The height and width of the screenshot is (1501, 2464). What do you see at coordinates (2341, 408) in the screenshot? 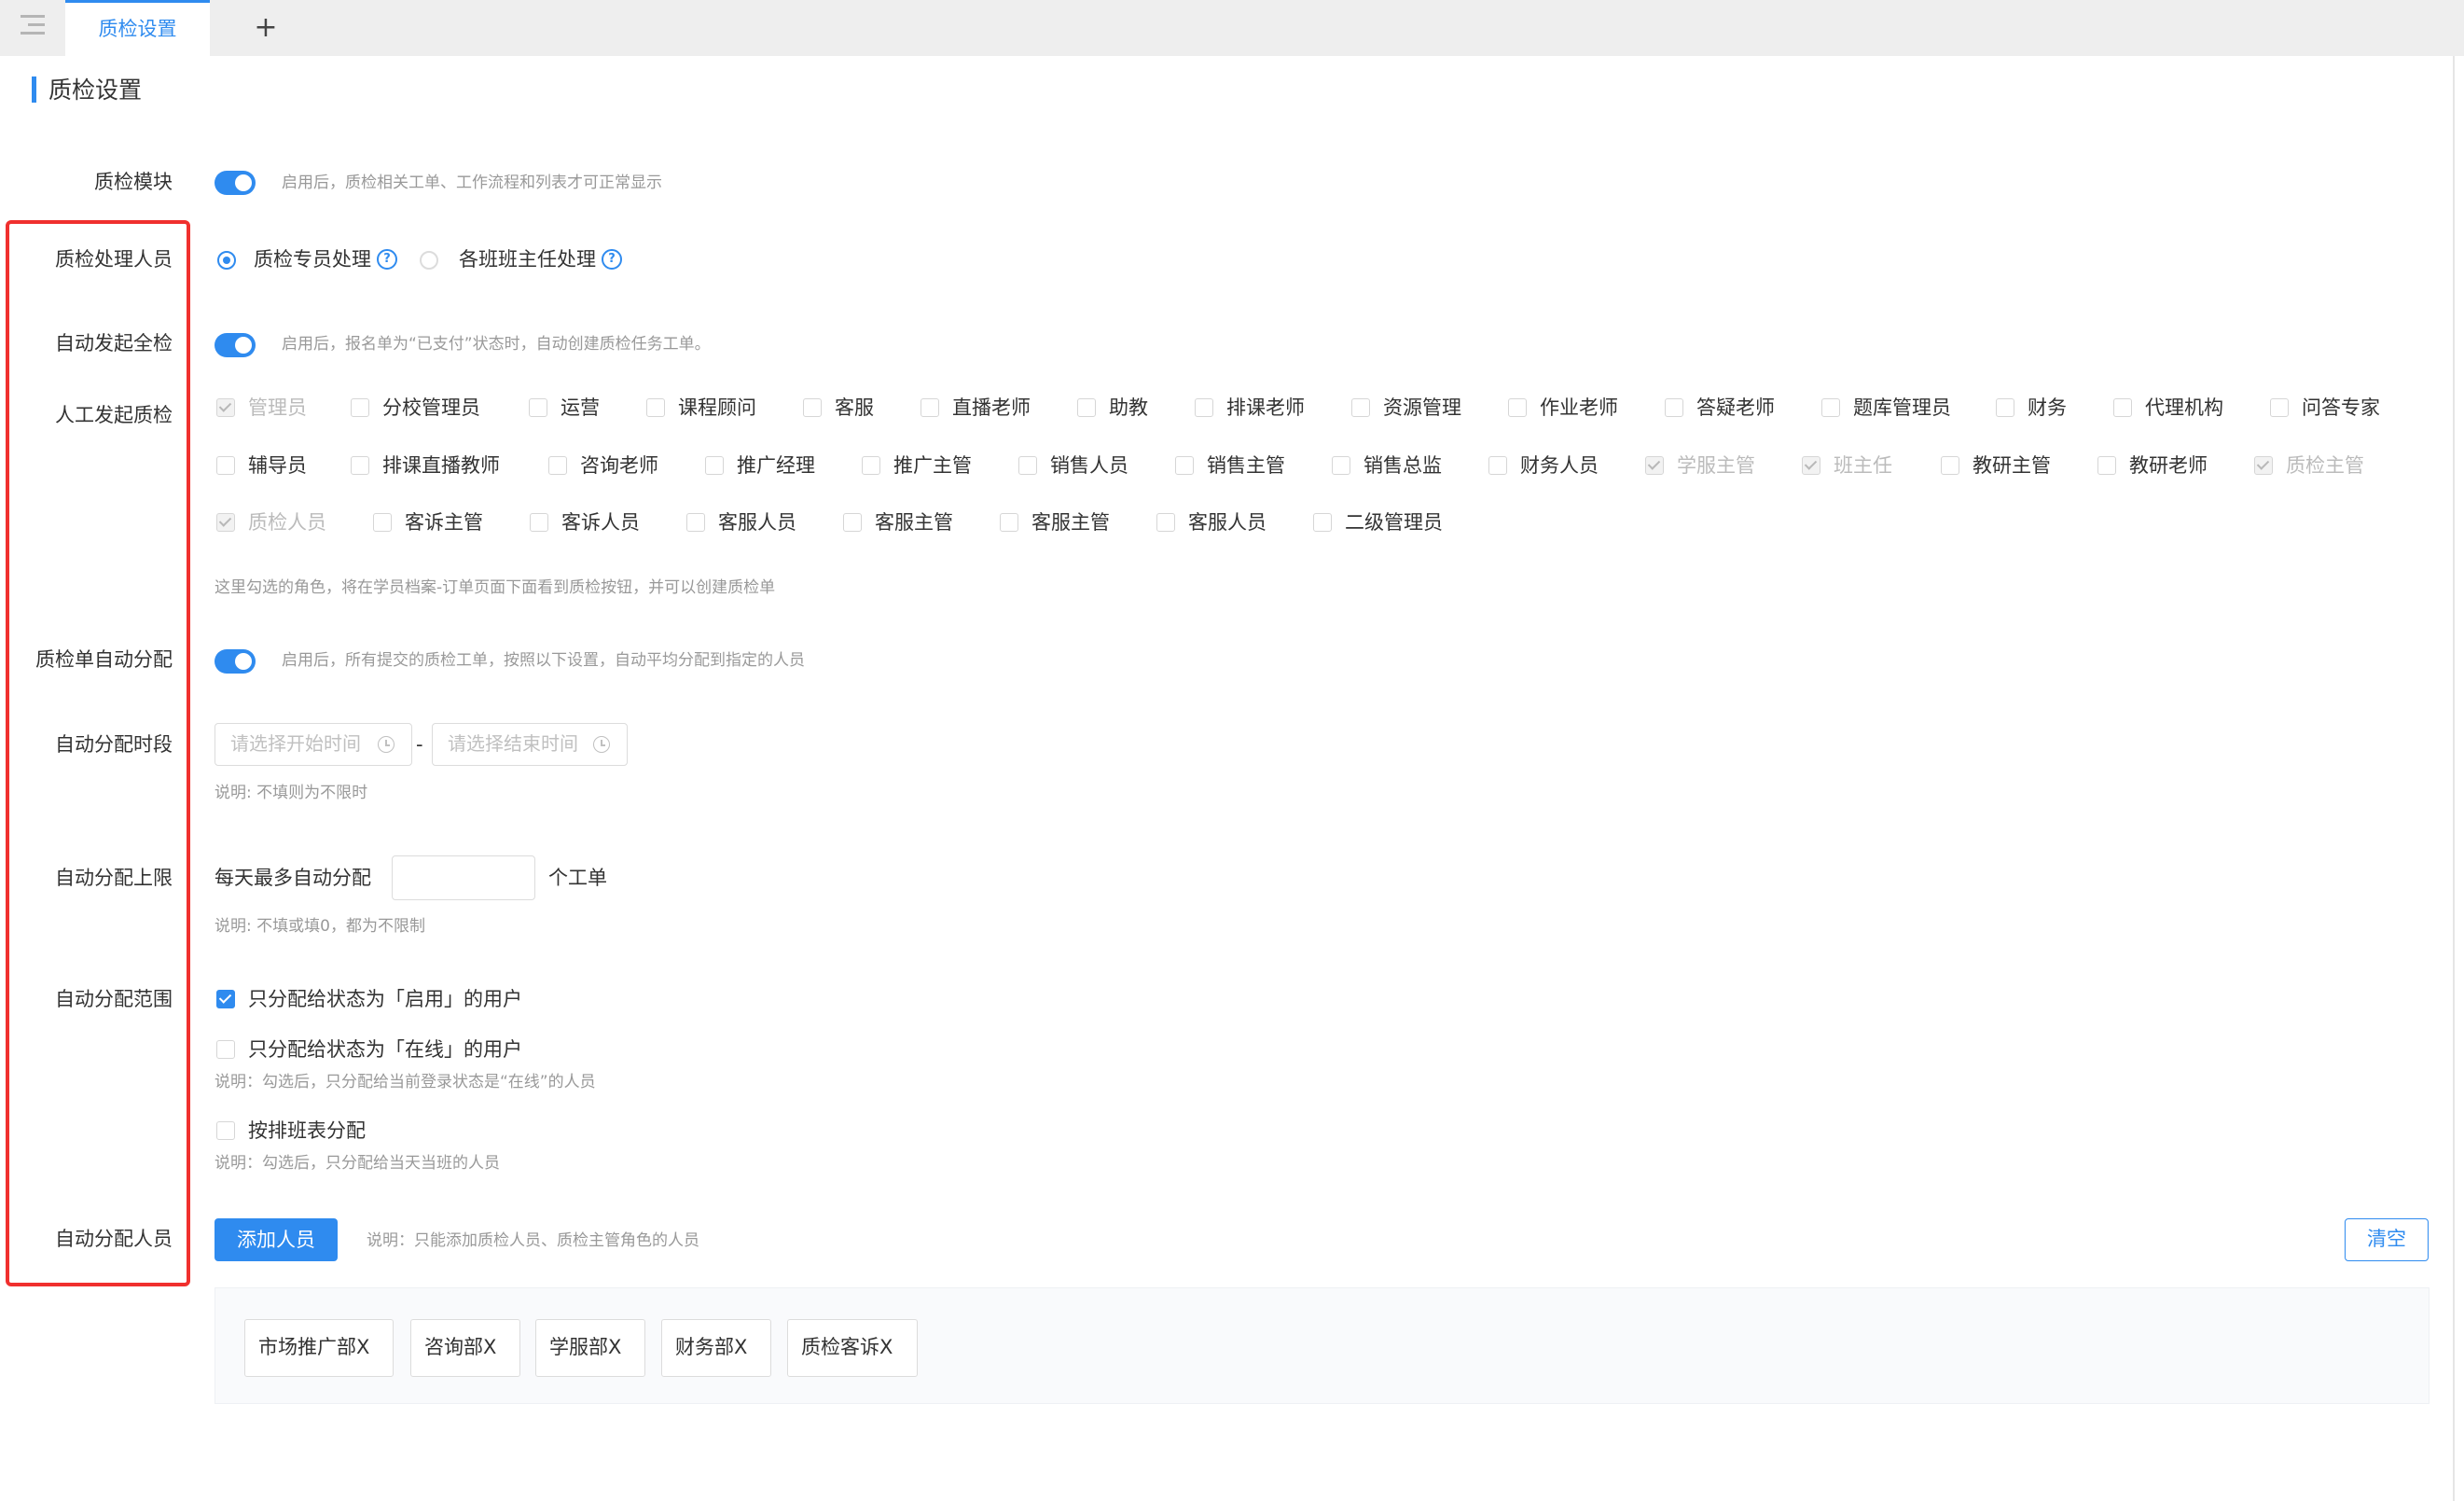
I see `role-label: 问答专家` at bounding box center [2341, 408].